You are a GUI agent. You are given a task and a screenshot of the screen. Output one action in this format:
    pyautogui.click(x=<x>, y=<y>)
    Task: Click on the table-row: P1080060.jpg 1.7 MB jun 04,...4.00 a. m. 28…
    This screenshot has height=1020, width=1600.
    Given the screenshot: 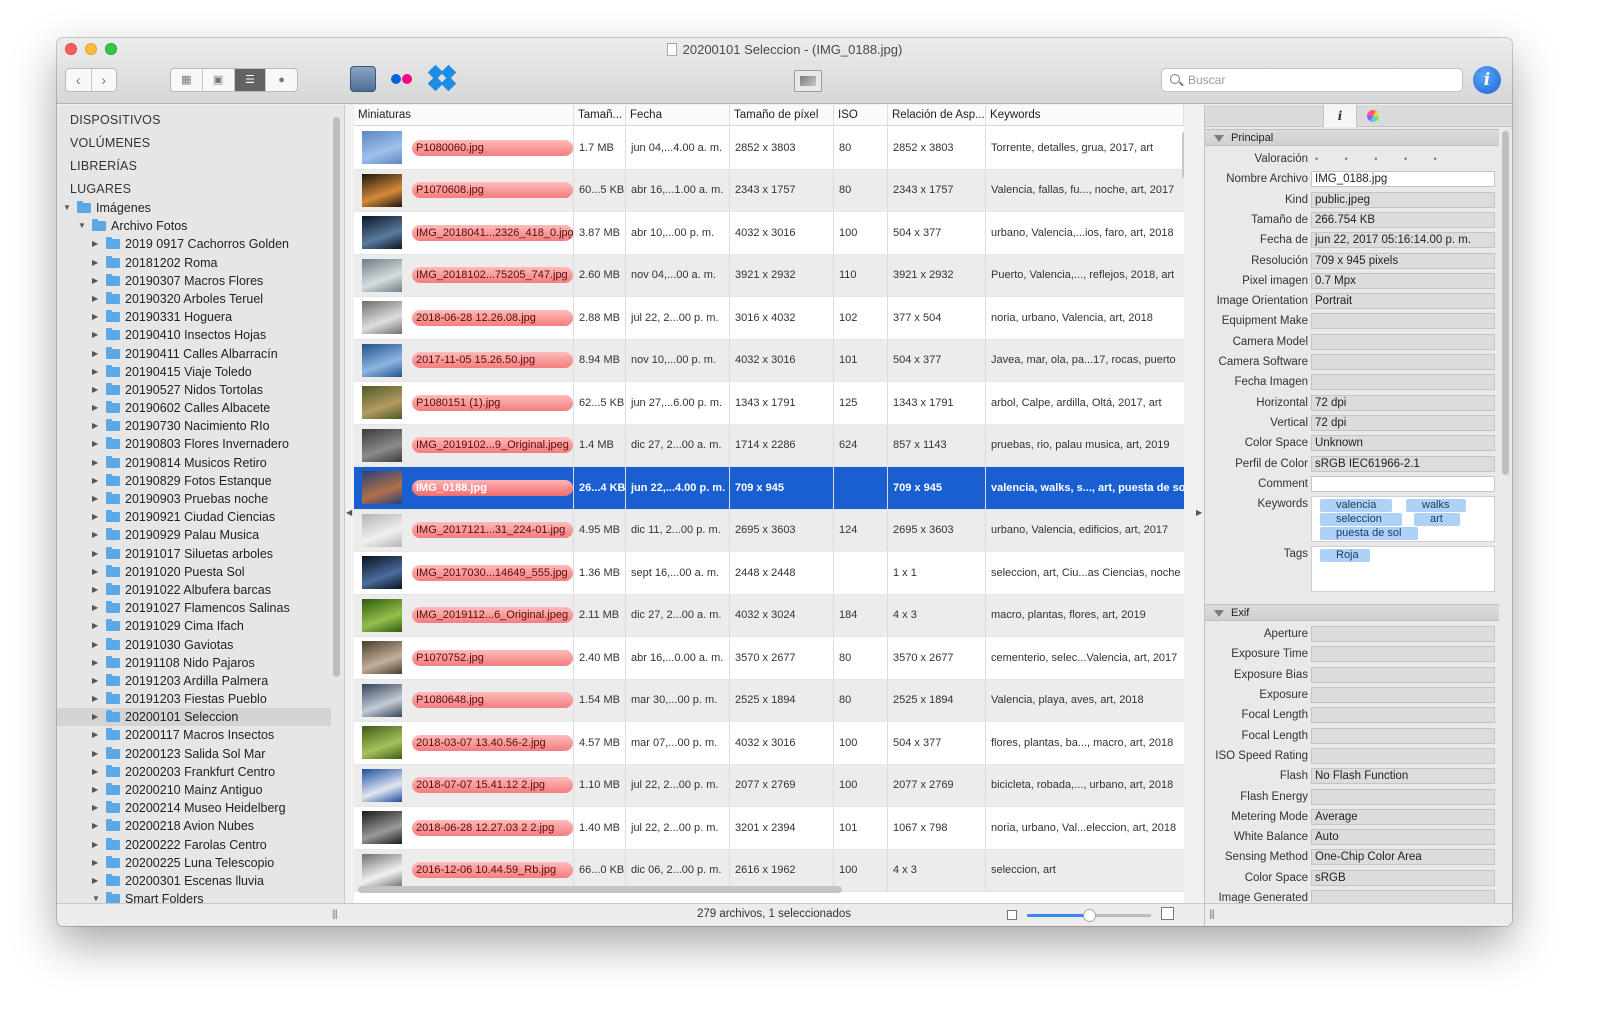 What is the action you would take?
    pyautogui.click(x=769, y=148)
    